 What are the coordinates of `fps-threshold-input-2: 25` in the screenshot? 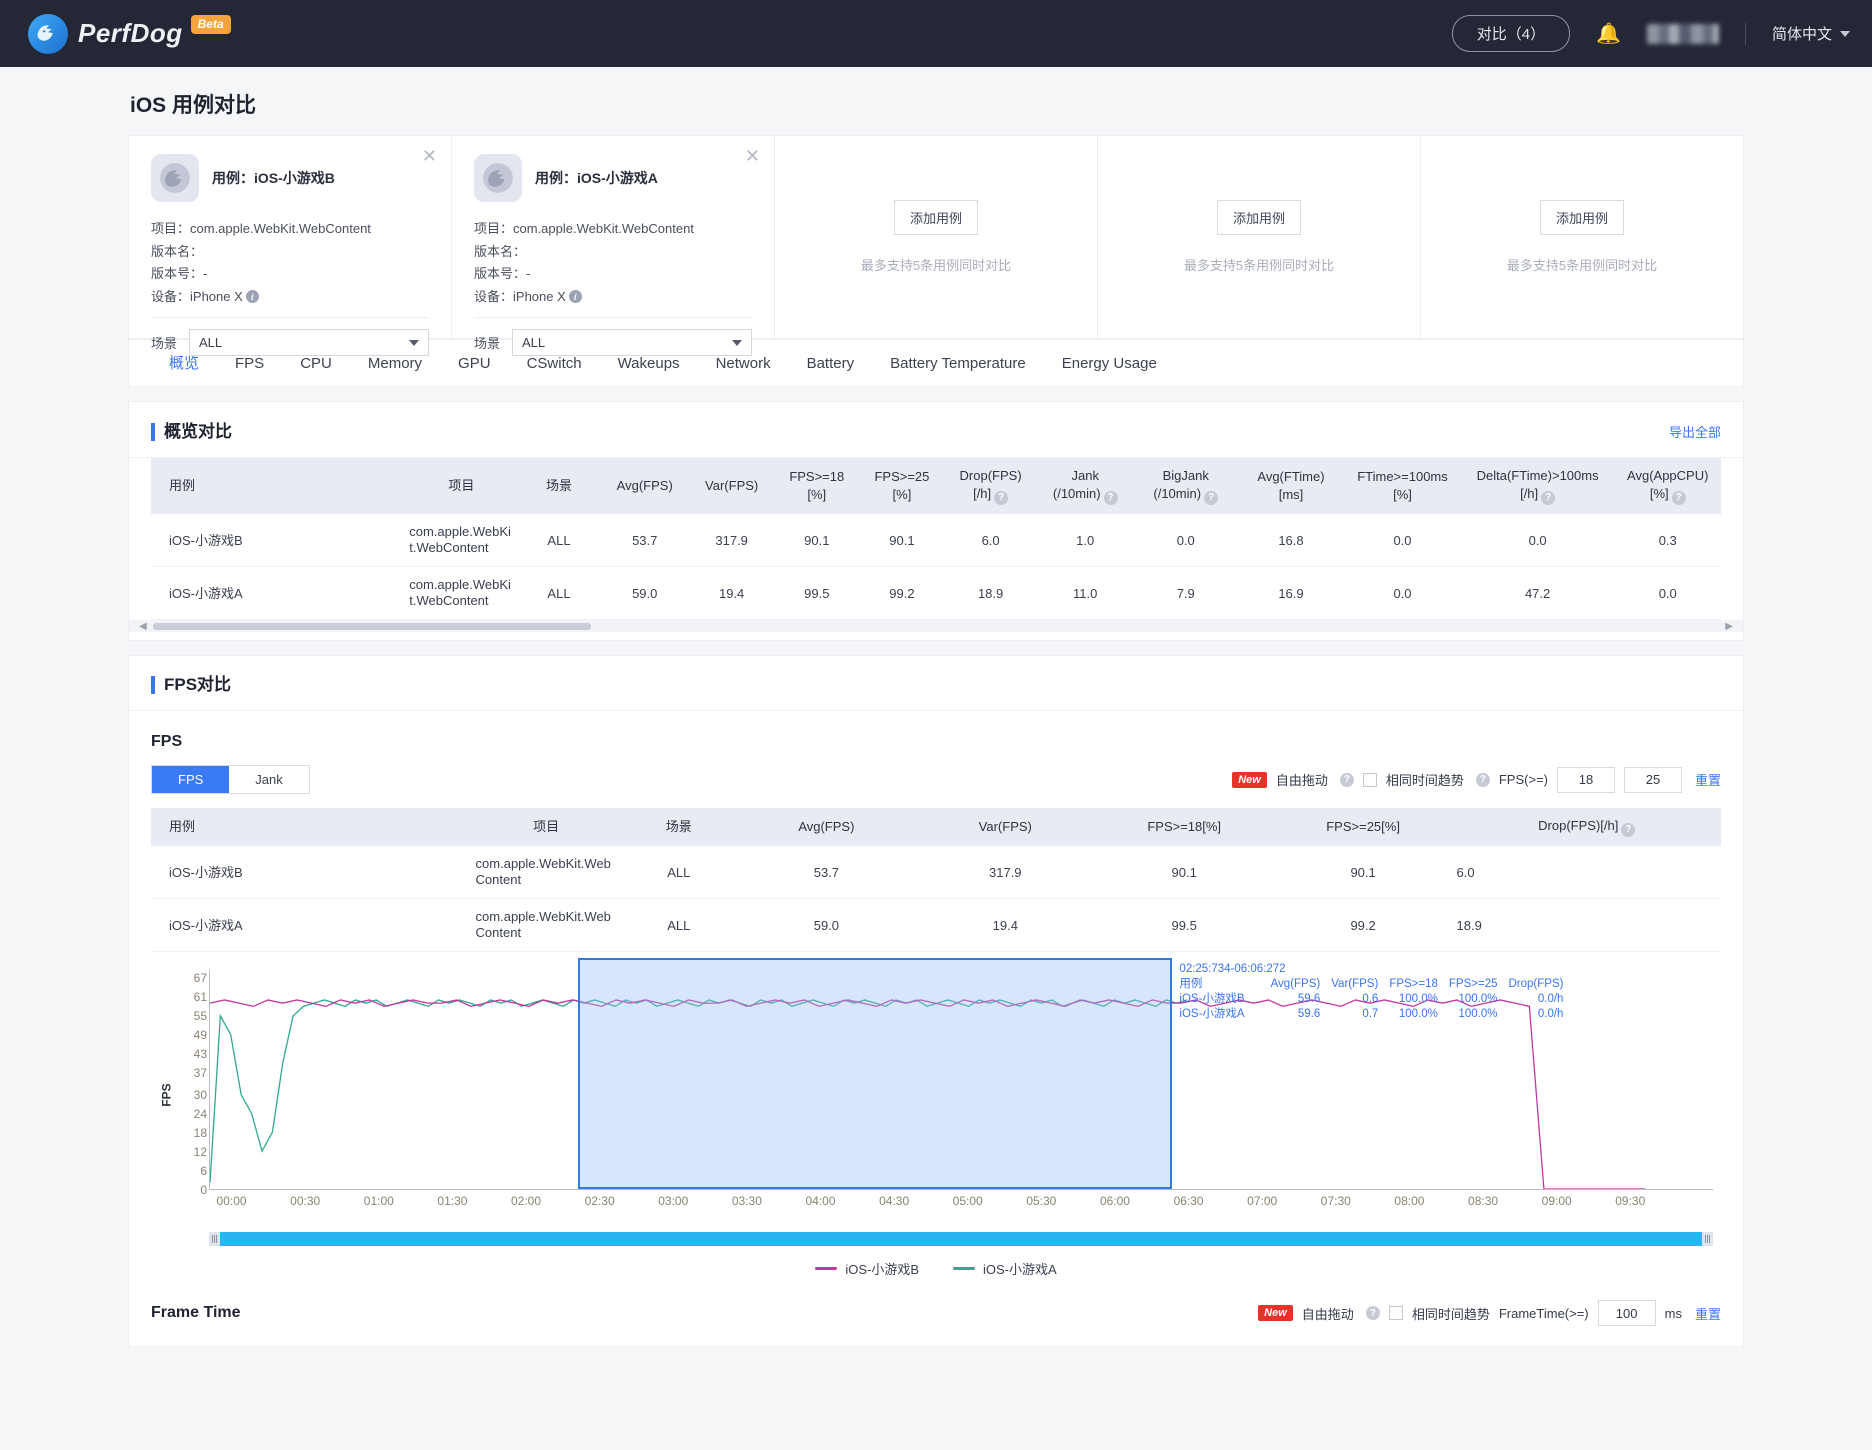 It's located at (1652, 779).